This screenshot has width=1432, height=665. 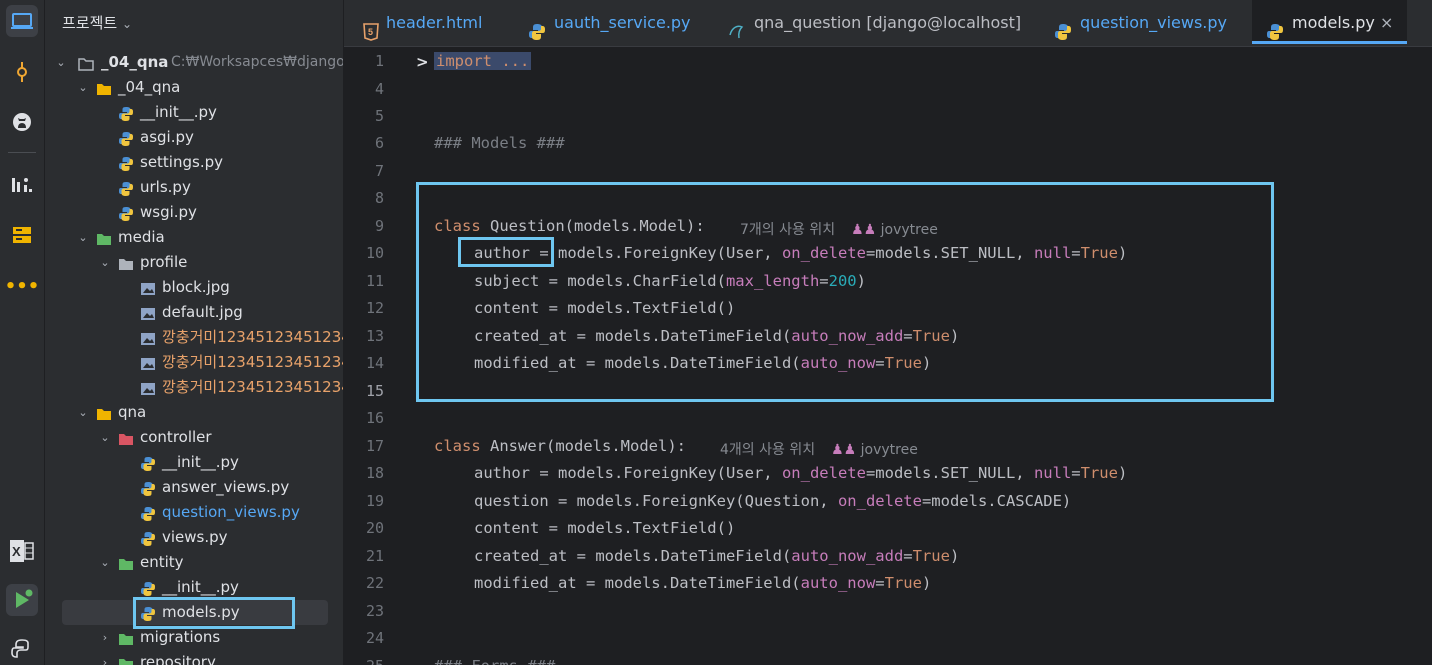 What do you see at coordinates (194, 162) in the screenshot?
I see `tree-item: settings.py` at bounding box center [194, 162].